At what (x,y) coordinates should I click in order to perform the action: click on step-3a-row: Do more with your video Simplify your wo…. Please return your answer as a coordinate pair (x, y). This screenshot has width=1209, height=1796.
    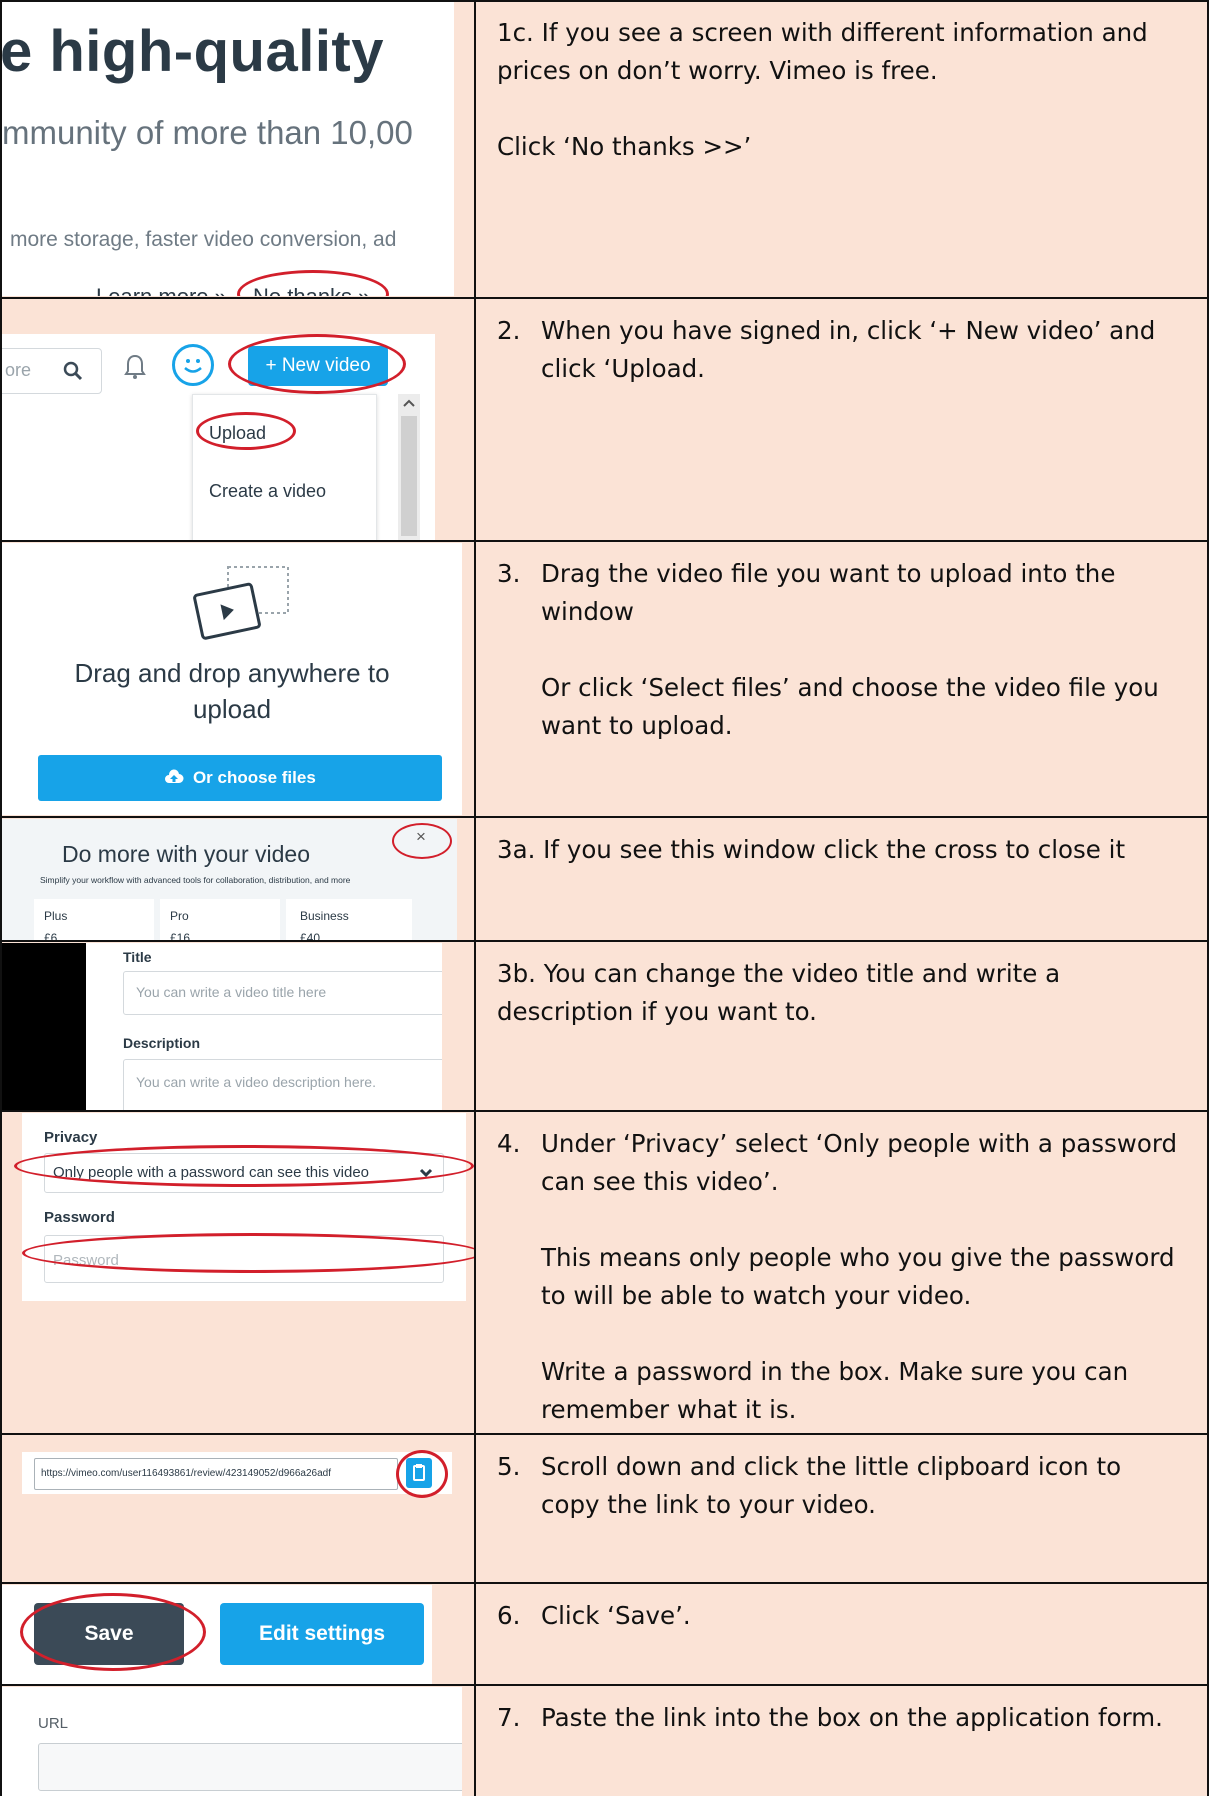
    Looking at the image, I should click on (604, 879).